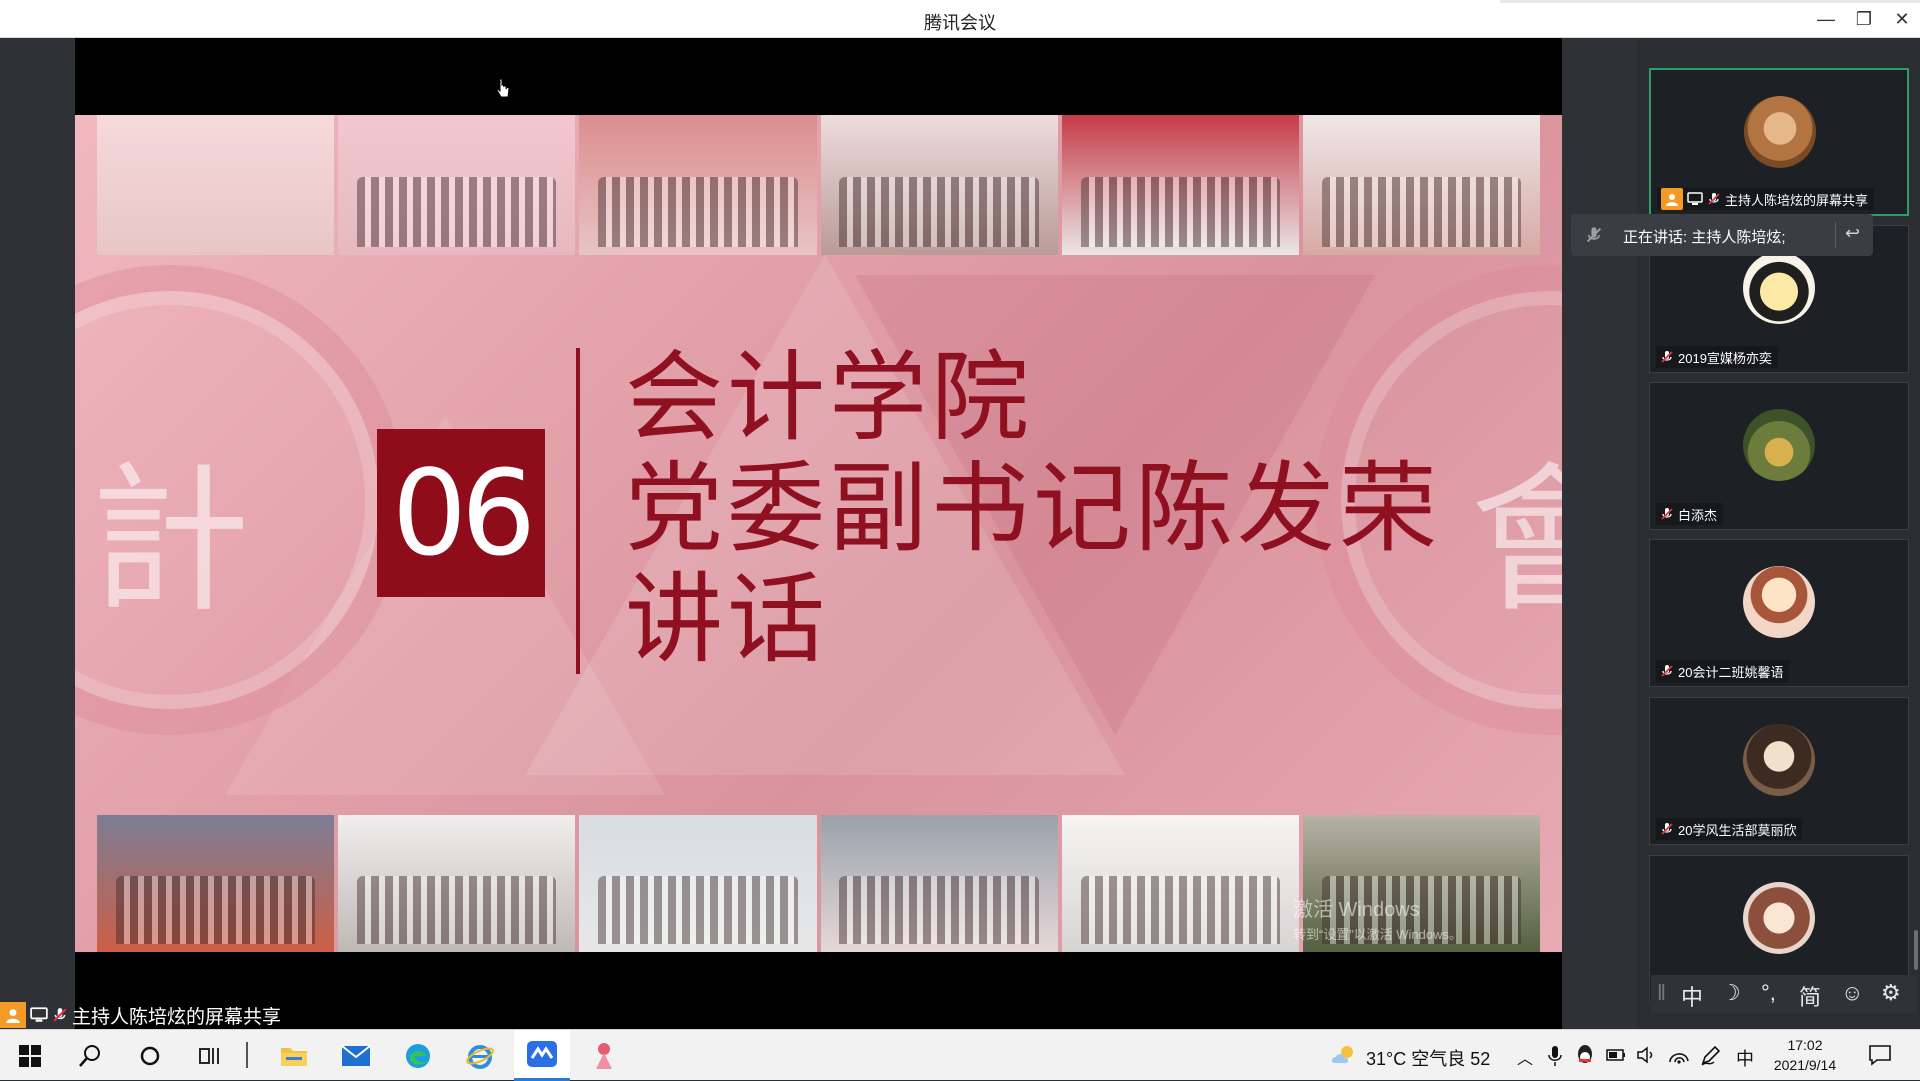  What do you see at coordinates (1779, 602) in the screenshot?
I see `girl-avatar-icon` at bounding box center [1779, 602].